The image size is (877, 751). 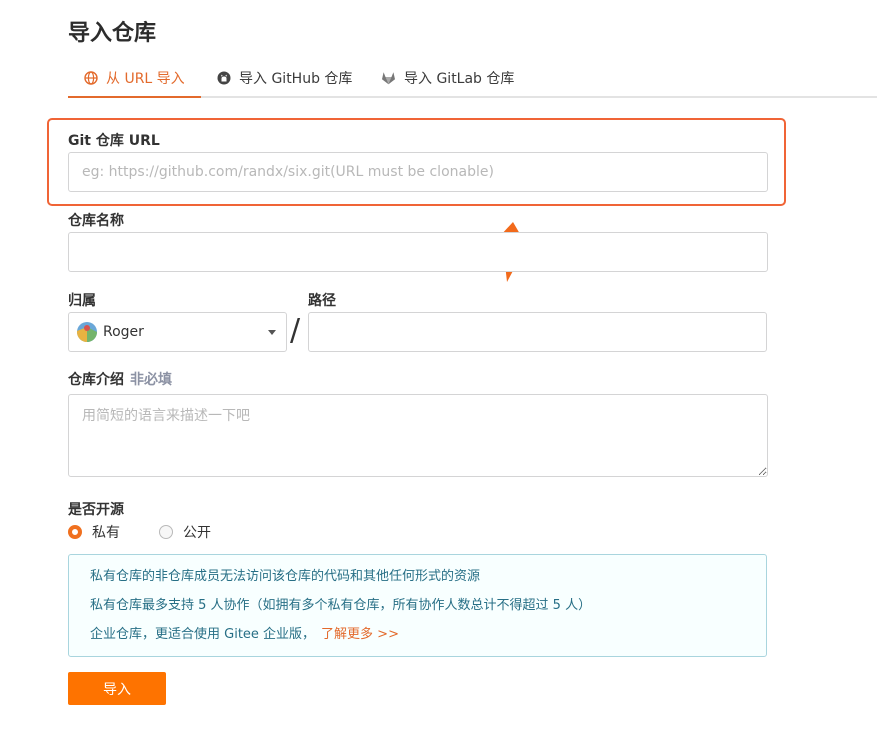 I want to click on learn-more-link: 了解更多 >>, so click(x=360, y=634).